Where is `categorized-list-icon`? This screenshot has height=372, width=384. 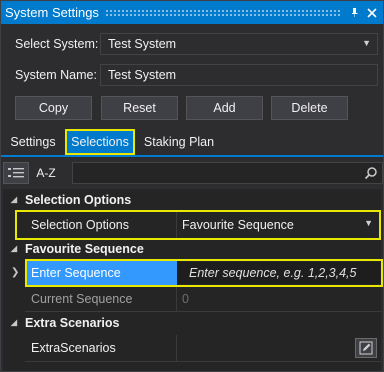 categorized-list-icon is located at coordinates (16, 173).